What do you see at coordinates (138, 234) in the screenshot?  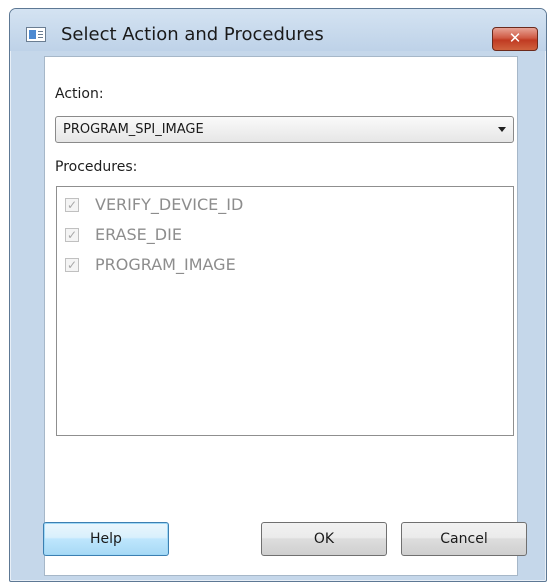 I see `procedure-label: ERASE_DIE` at bounding box center [138, 234].